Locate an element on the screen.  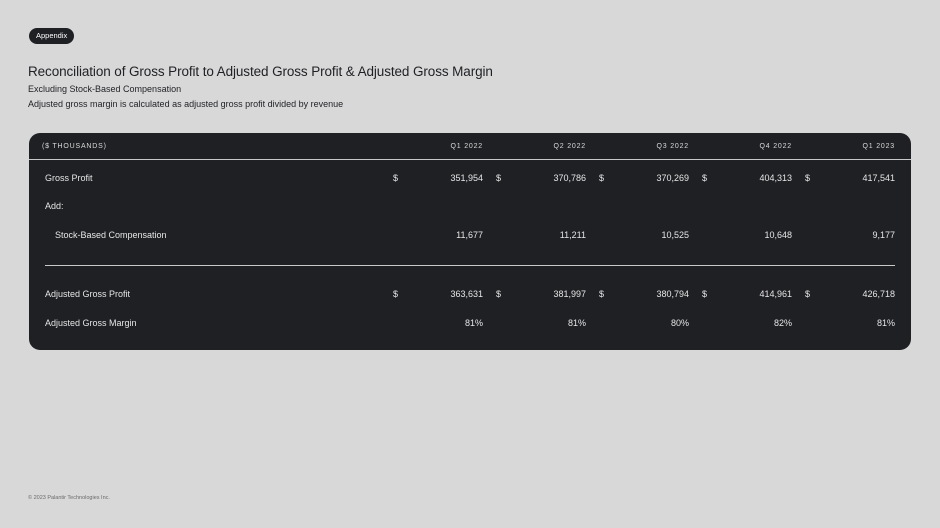
row-label: Add: is located at coordinates (54, 206).